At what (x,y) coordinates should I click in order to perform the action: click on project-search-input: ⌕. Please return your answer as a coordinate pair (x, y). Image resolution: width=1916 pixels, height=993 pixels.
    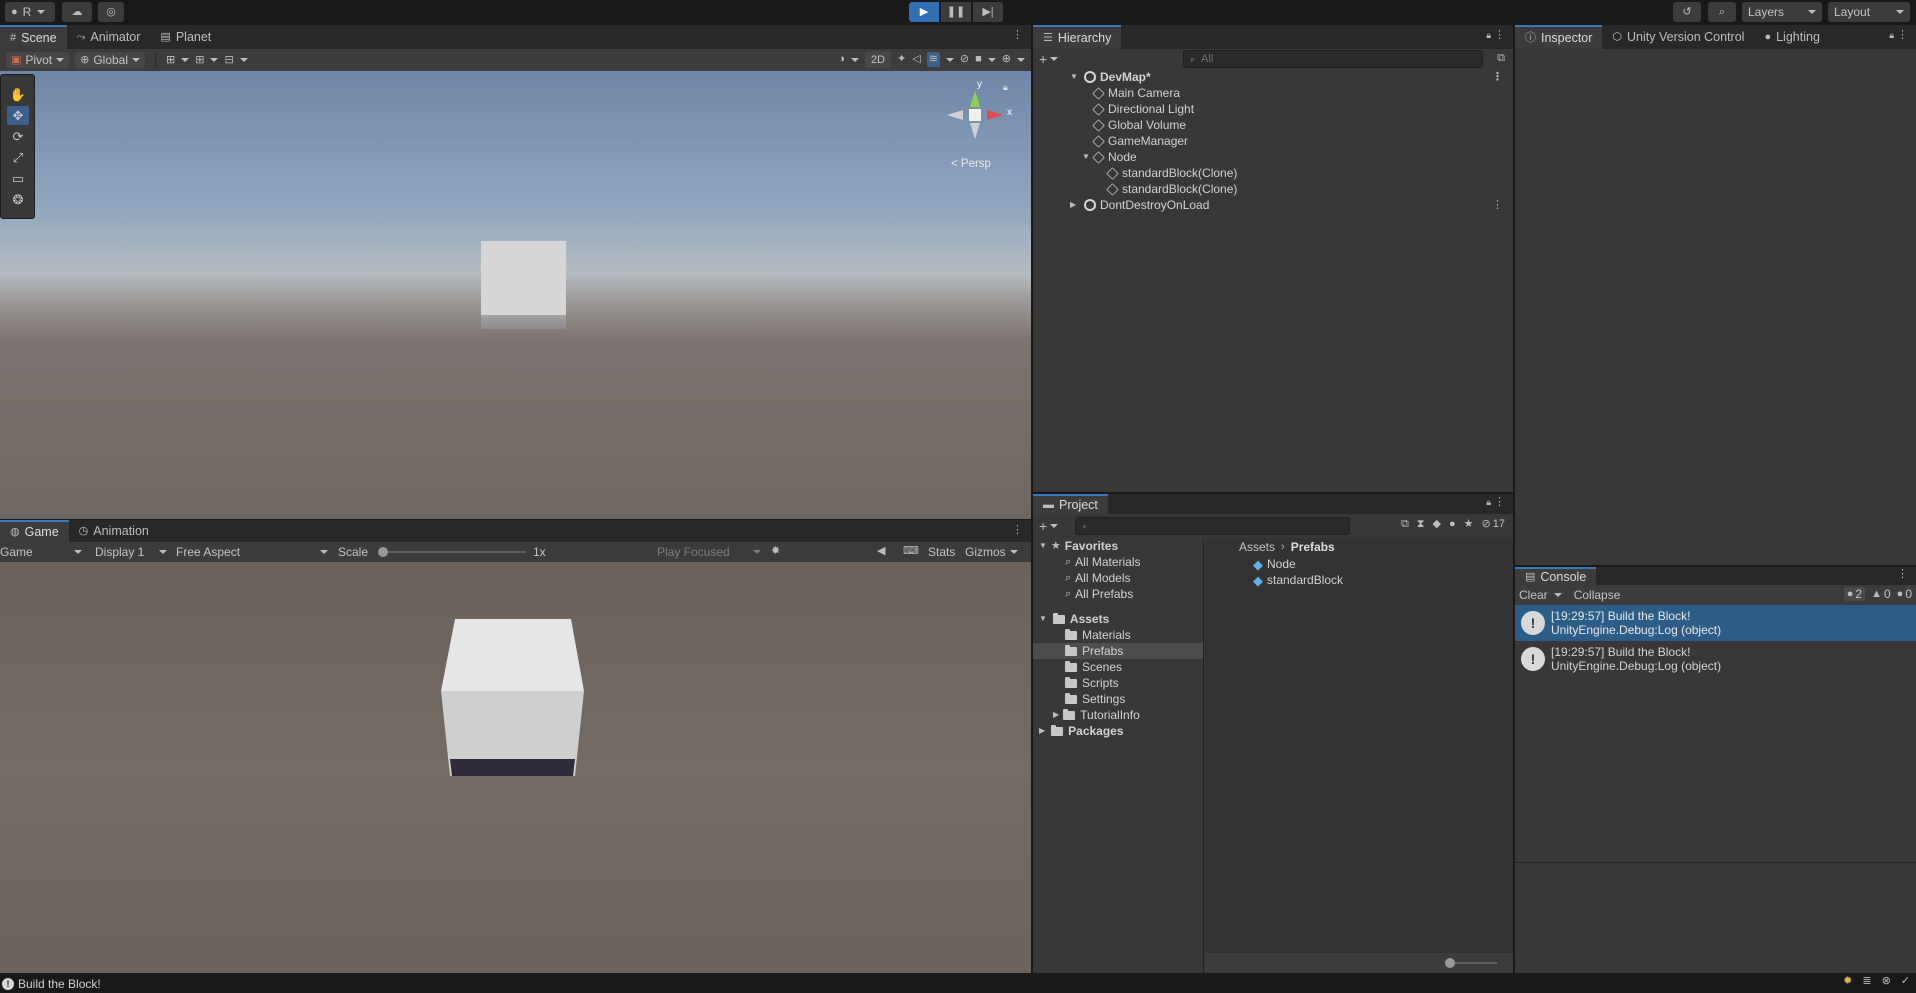
    Looking at the image, I should click on (1212, 526).